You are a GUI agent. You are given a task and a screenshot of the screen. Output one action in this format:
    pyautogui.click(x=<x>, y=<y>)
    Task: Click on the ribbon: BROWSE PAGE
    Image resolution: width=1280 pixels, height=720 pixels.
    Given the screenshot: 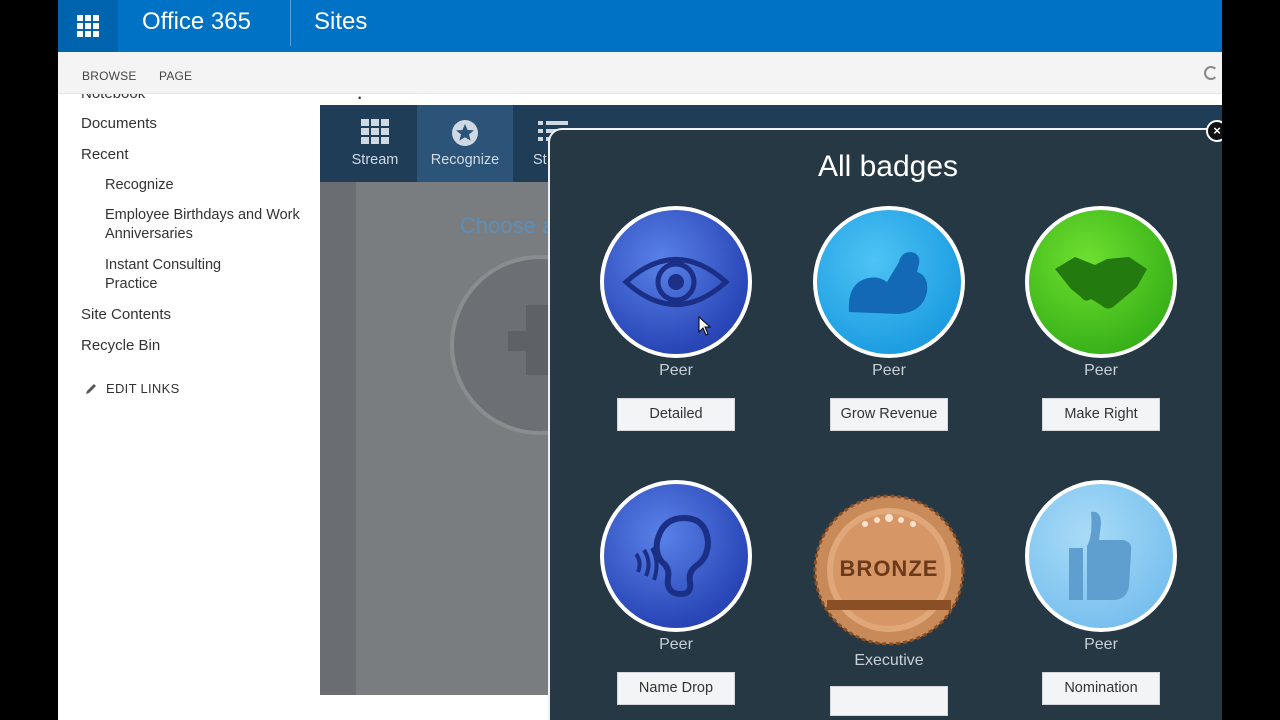 What is the action you would take?
    pyautogui.click(x=640, y=73)
    